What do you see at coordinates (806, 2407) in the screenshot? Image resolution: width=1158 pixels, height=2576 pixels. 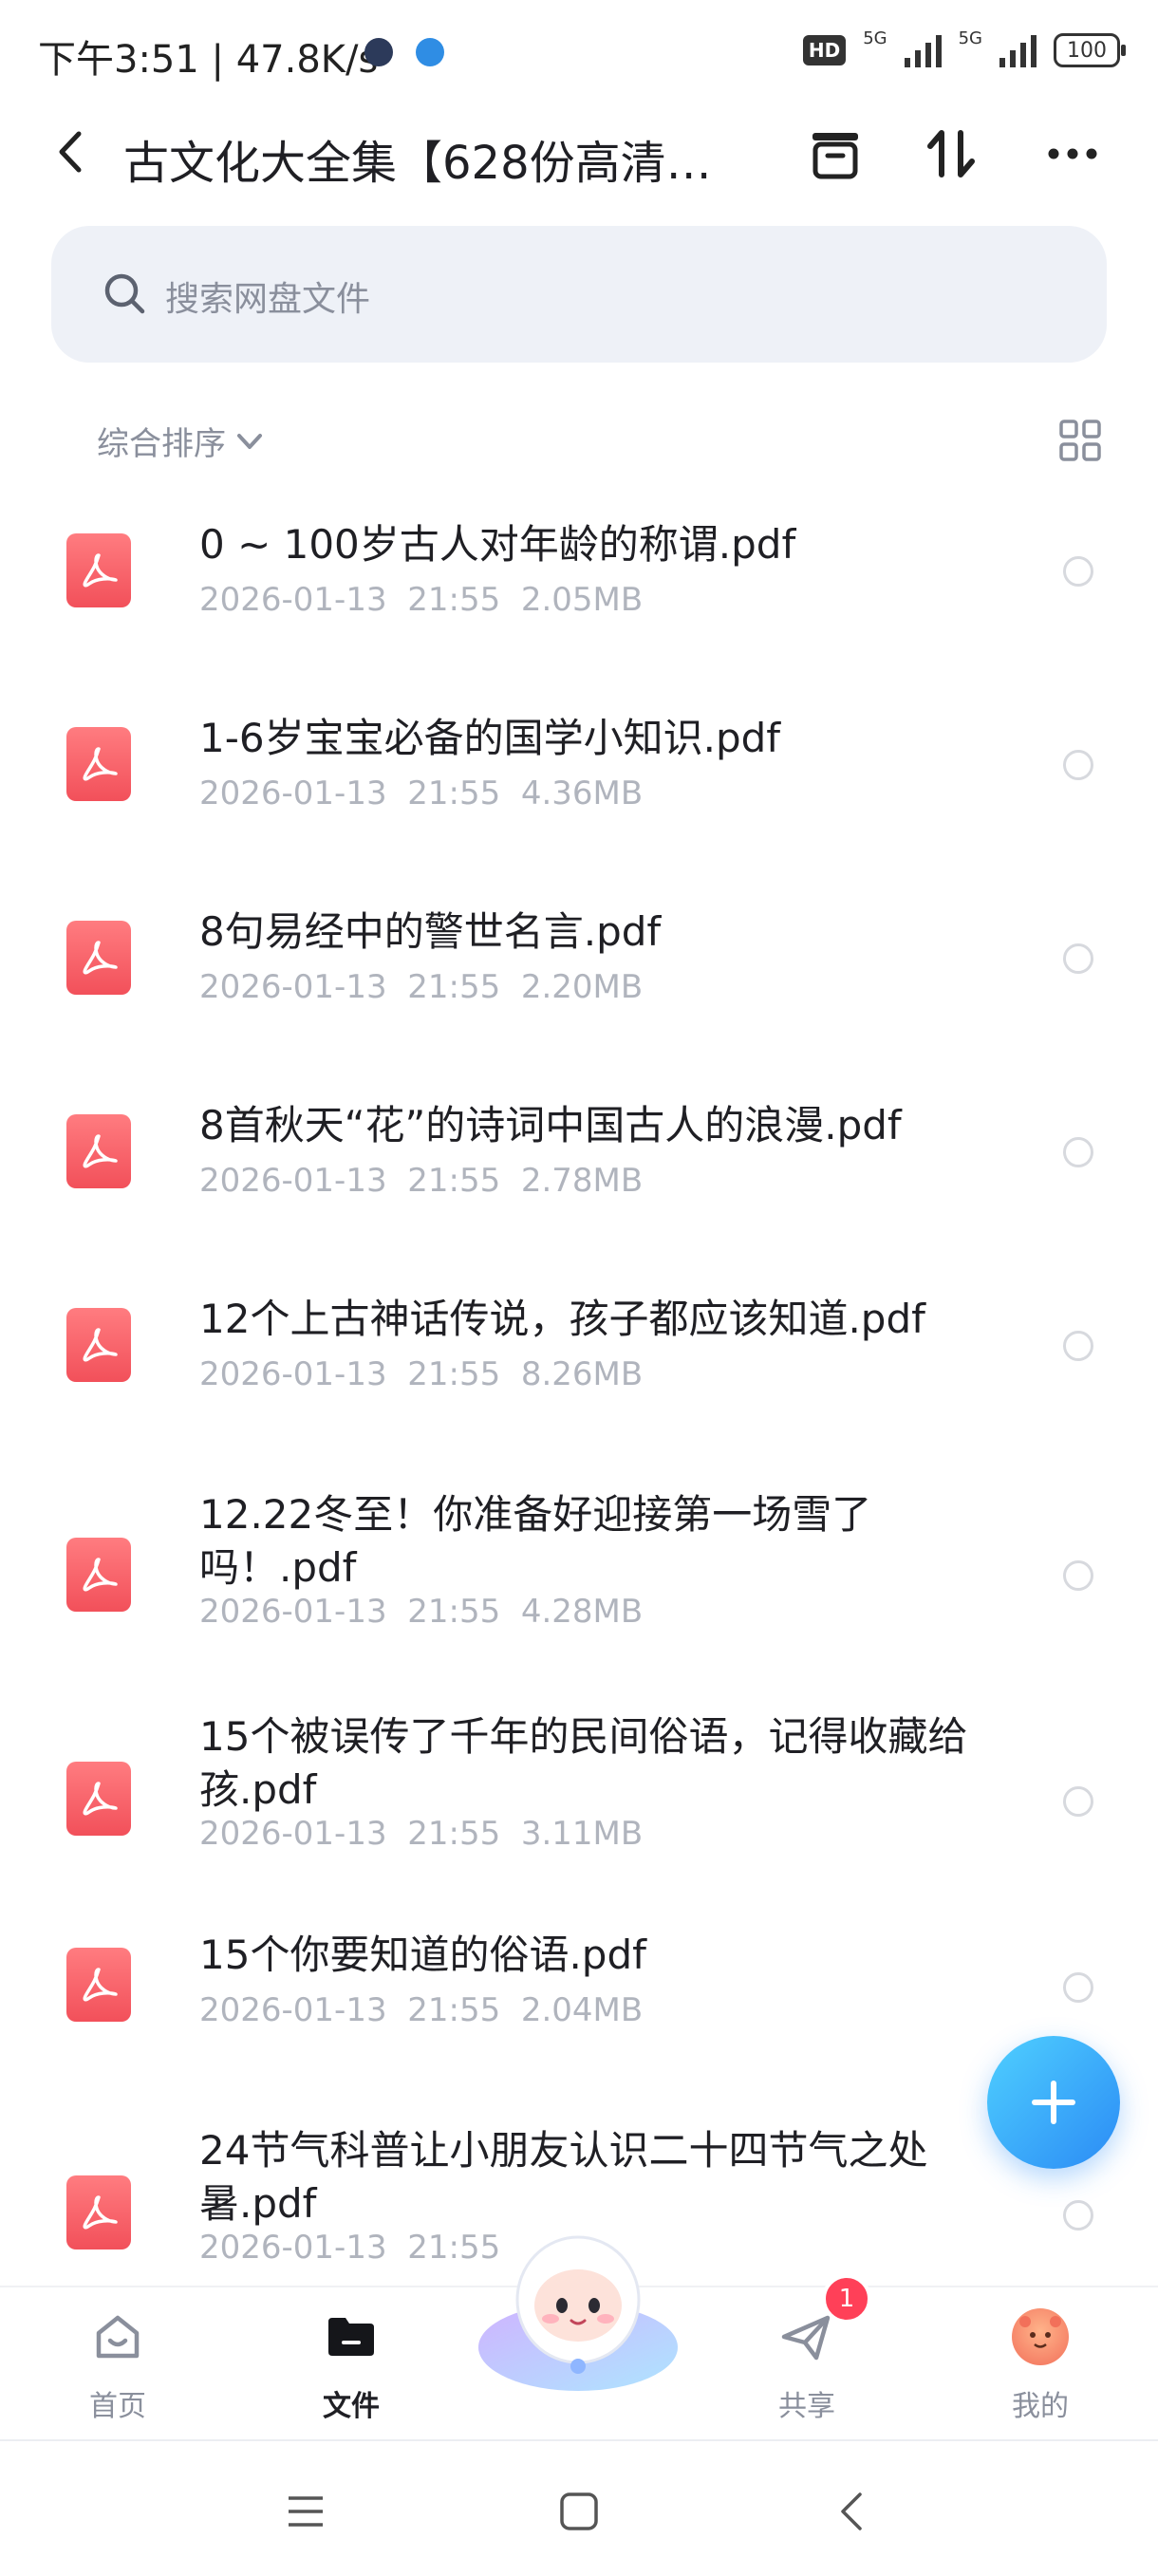 I see `nav-label: 共享` at bounding box center [806, 2407].